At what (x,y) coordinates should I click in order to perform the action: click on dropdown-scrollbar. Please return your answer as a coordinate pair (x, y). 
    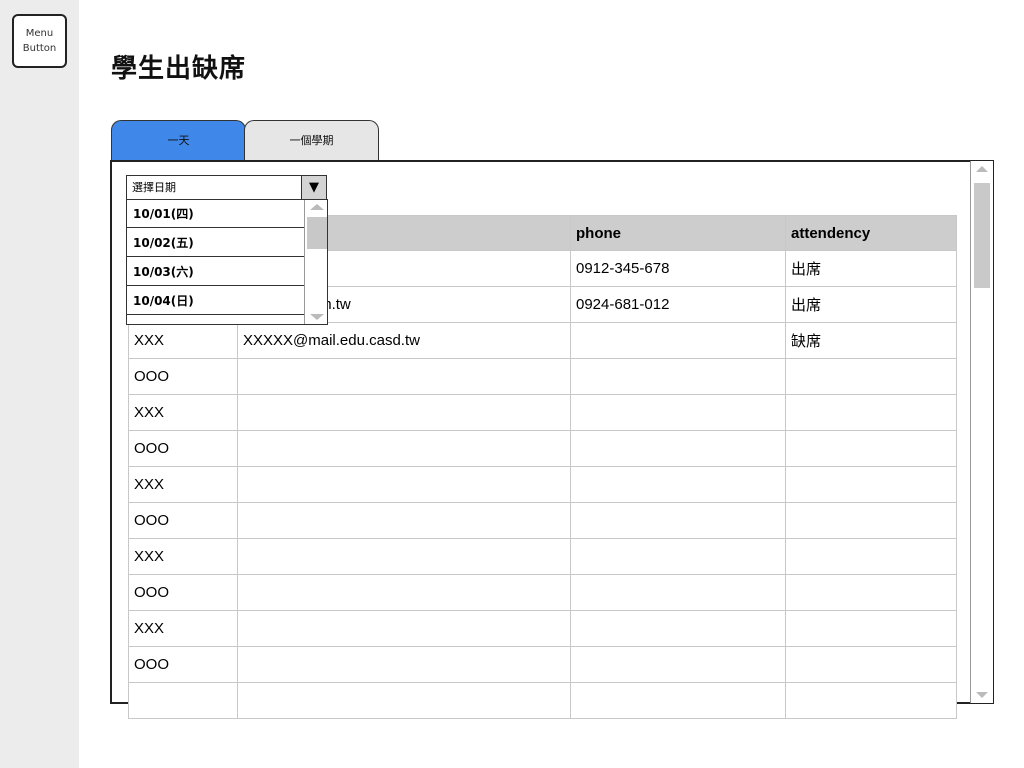
    Looking at the image, I should click on (315, 262).